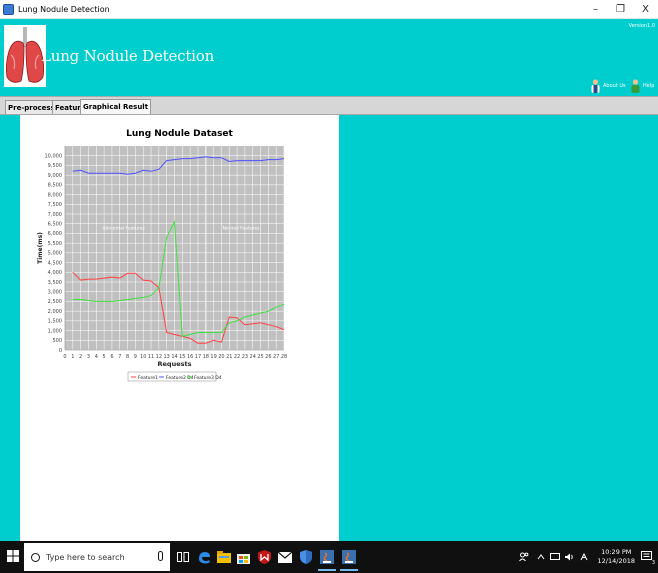 This screenshot has width=658, height=573. Describe the element at coordinates (60, 351) in the screenshot. I see `y-tick-label: 0` at that location.